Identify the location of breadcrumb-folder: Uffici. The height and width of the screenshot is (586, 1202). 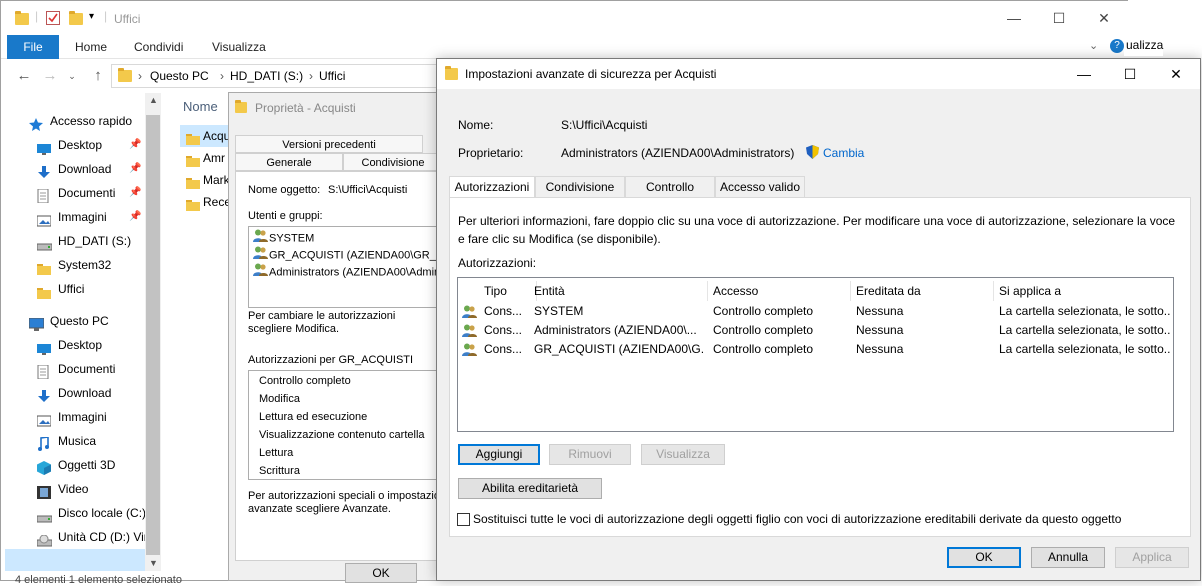
(332, 76).